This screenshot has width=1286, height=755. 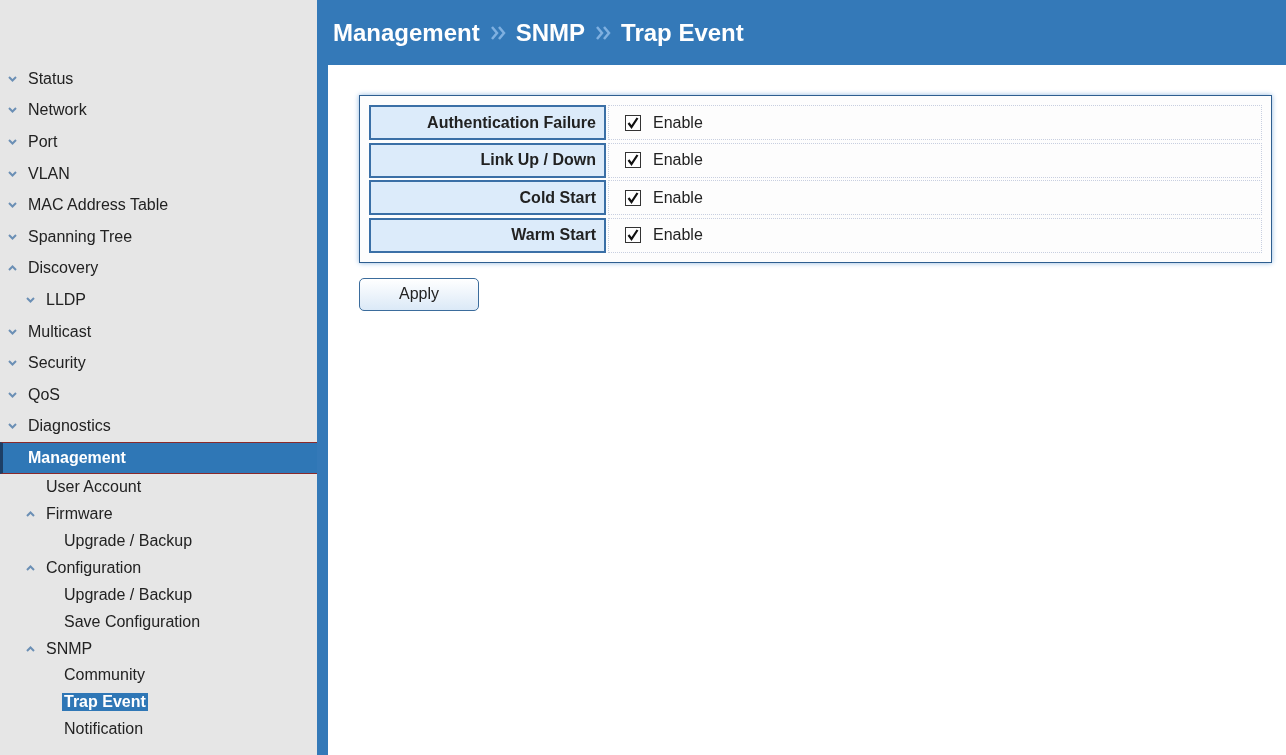 What do you see at coordinates (98, 205) in the screenshot?
I see `sidebar-item: MAC Address Table` at bounding box center [98, 205].